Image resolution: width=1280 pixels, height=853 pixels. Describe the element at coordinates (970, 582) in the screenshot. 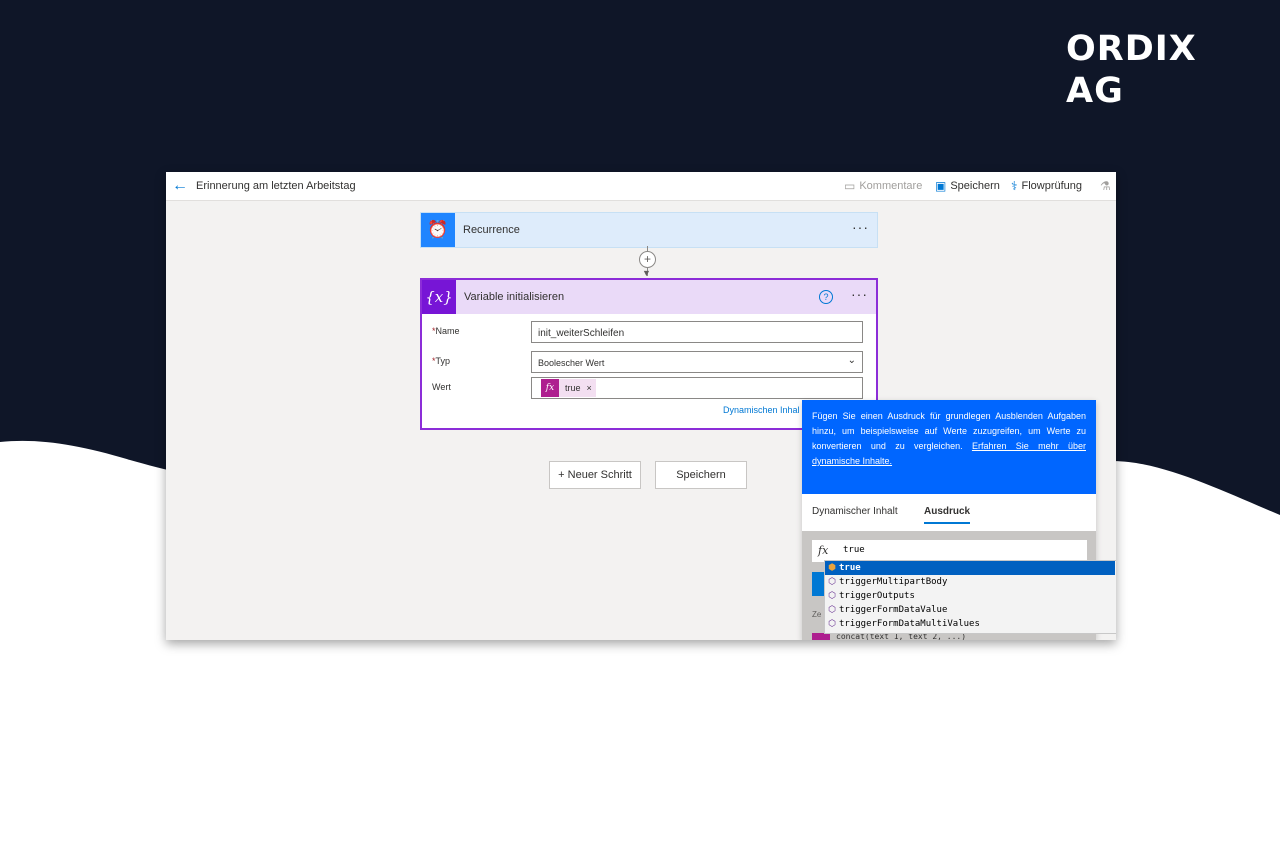

I see `suggestion-item: ⬡ triggerMultipartBody` at that location.